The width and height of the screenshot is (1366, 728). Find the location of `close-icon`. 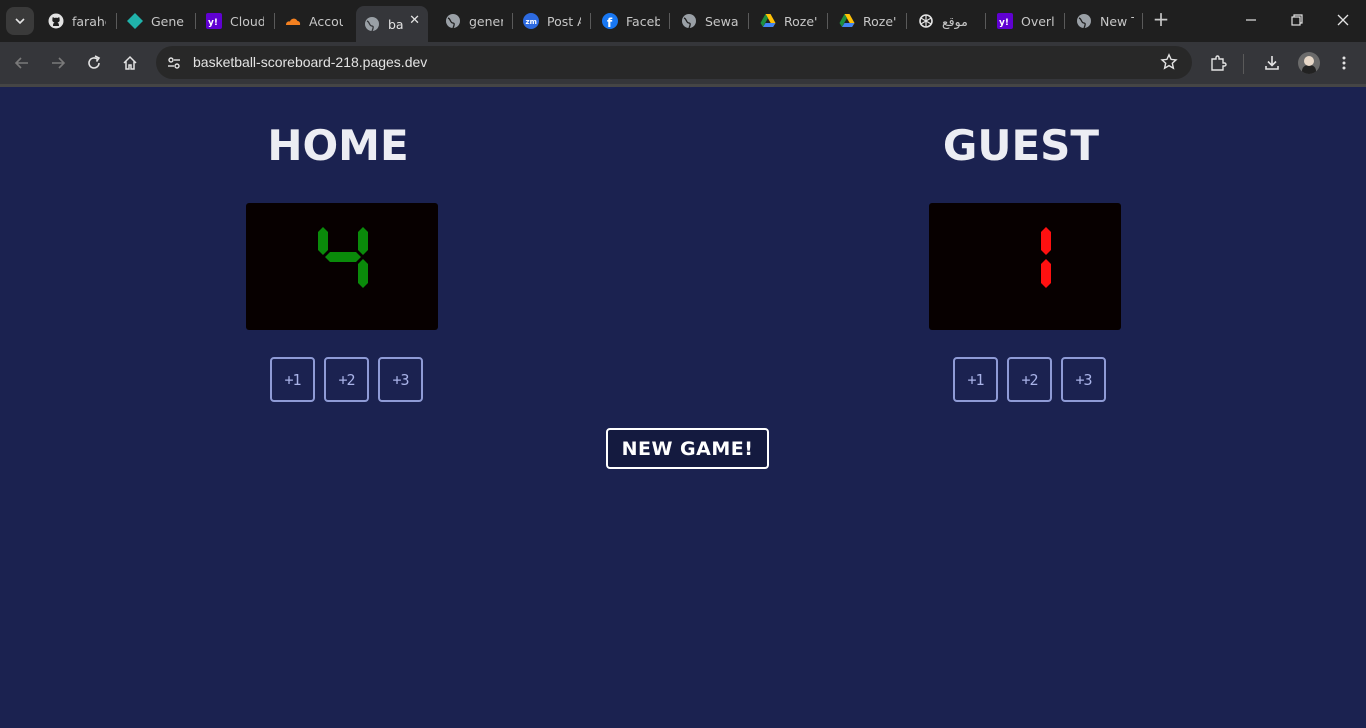

close-icon is located at coordinates (1343, 20).